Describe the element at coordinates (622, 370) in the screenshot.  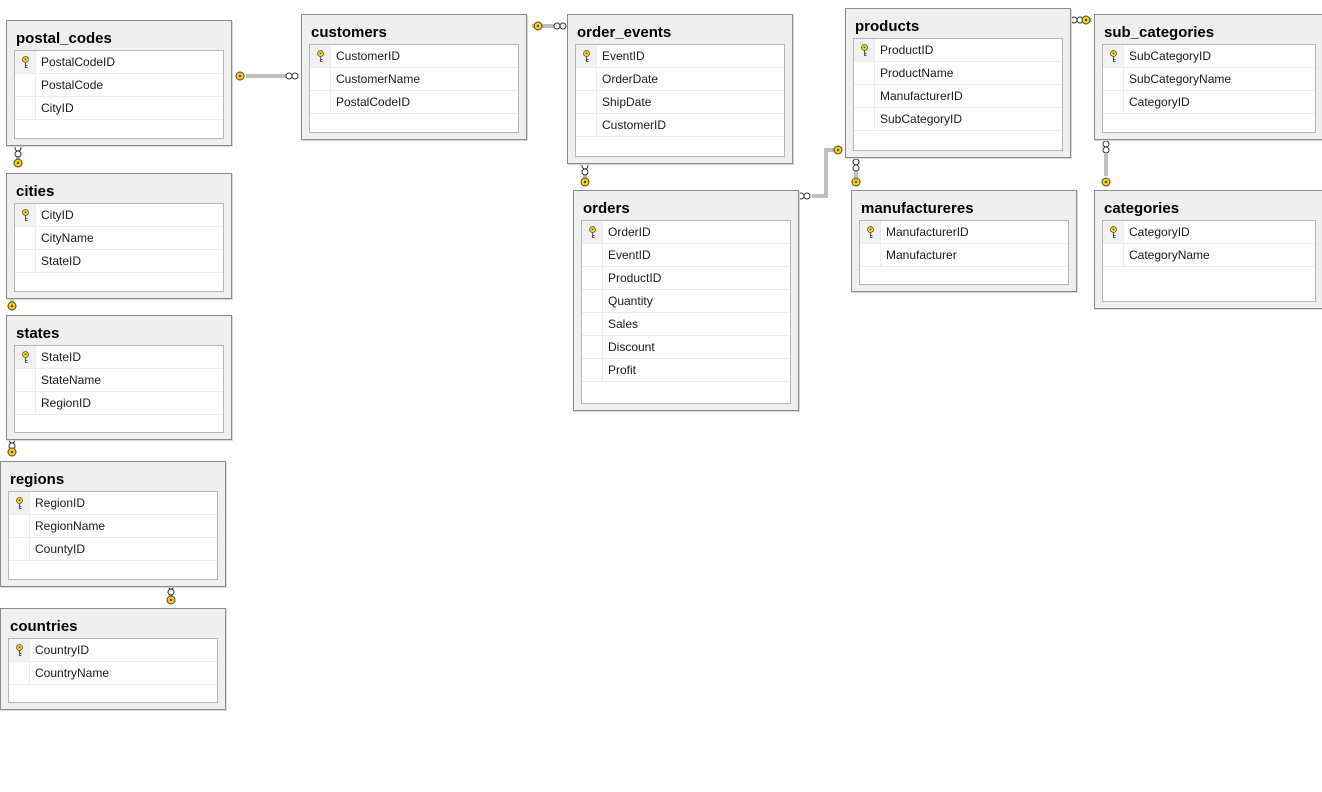
I see `column-name: Profit` at that location.